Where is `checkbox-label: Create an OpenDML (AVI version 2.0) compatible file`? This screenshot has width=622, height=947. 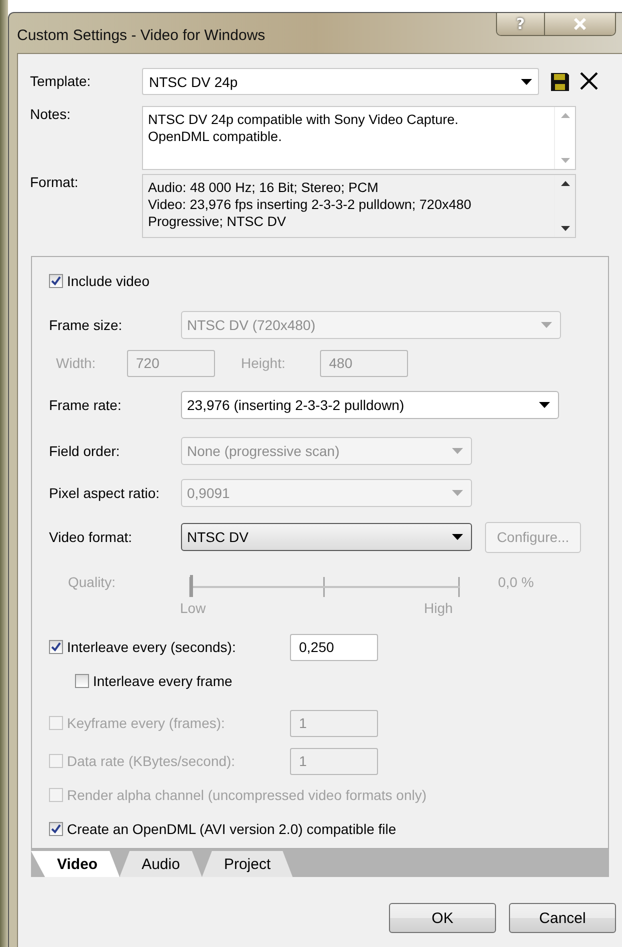
checkbox-label: Create an OpenDML (AVI version 2.0) compatible file is located at coordinates (231, 829).